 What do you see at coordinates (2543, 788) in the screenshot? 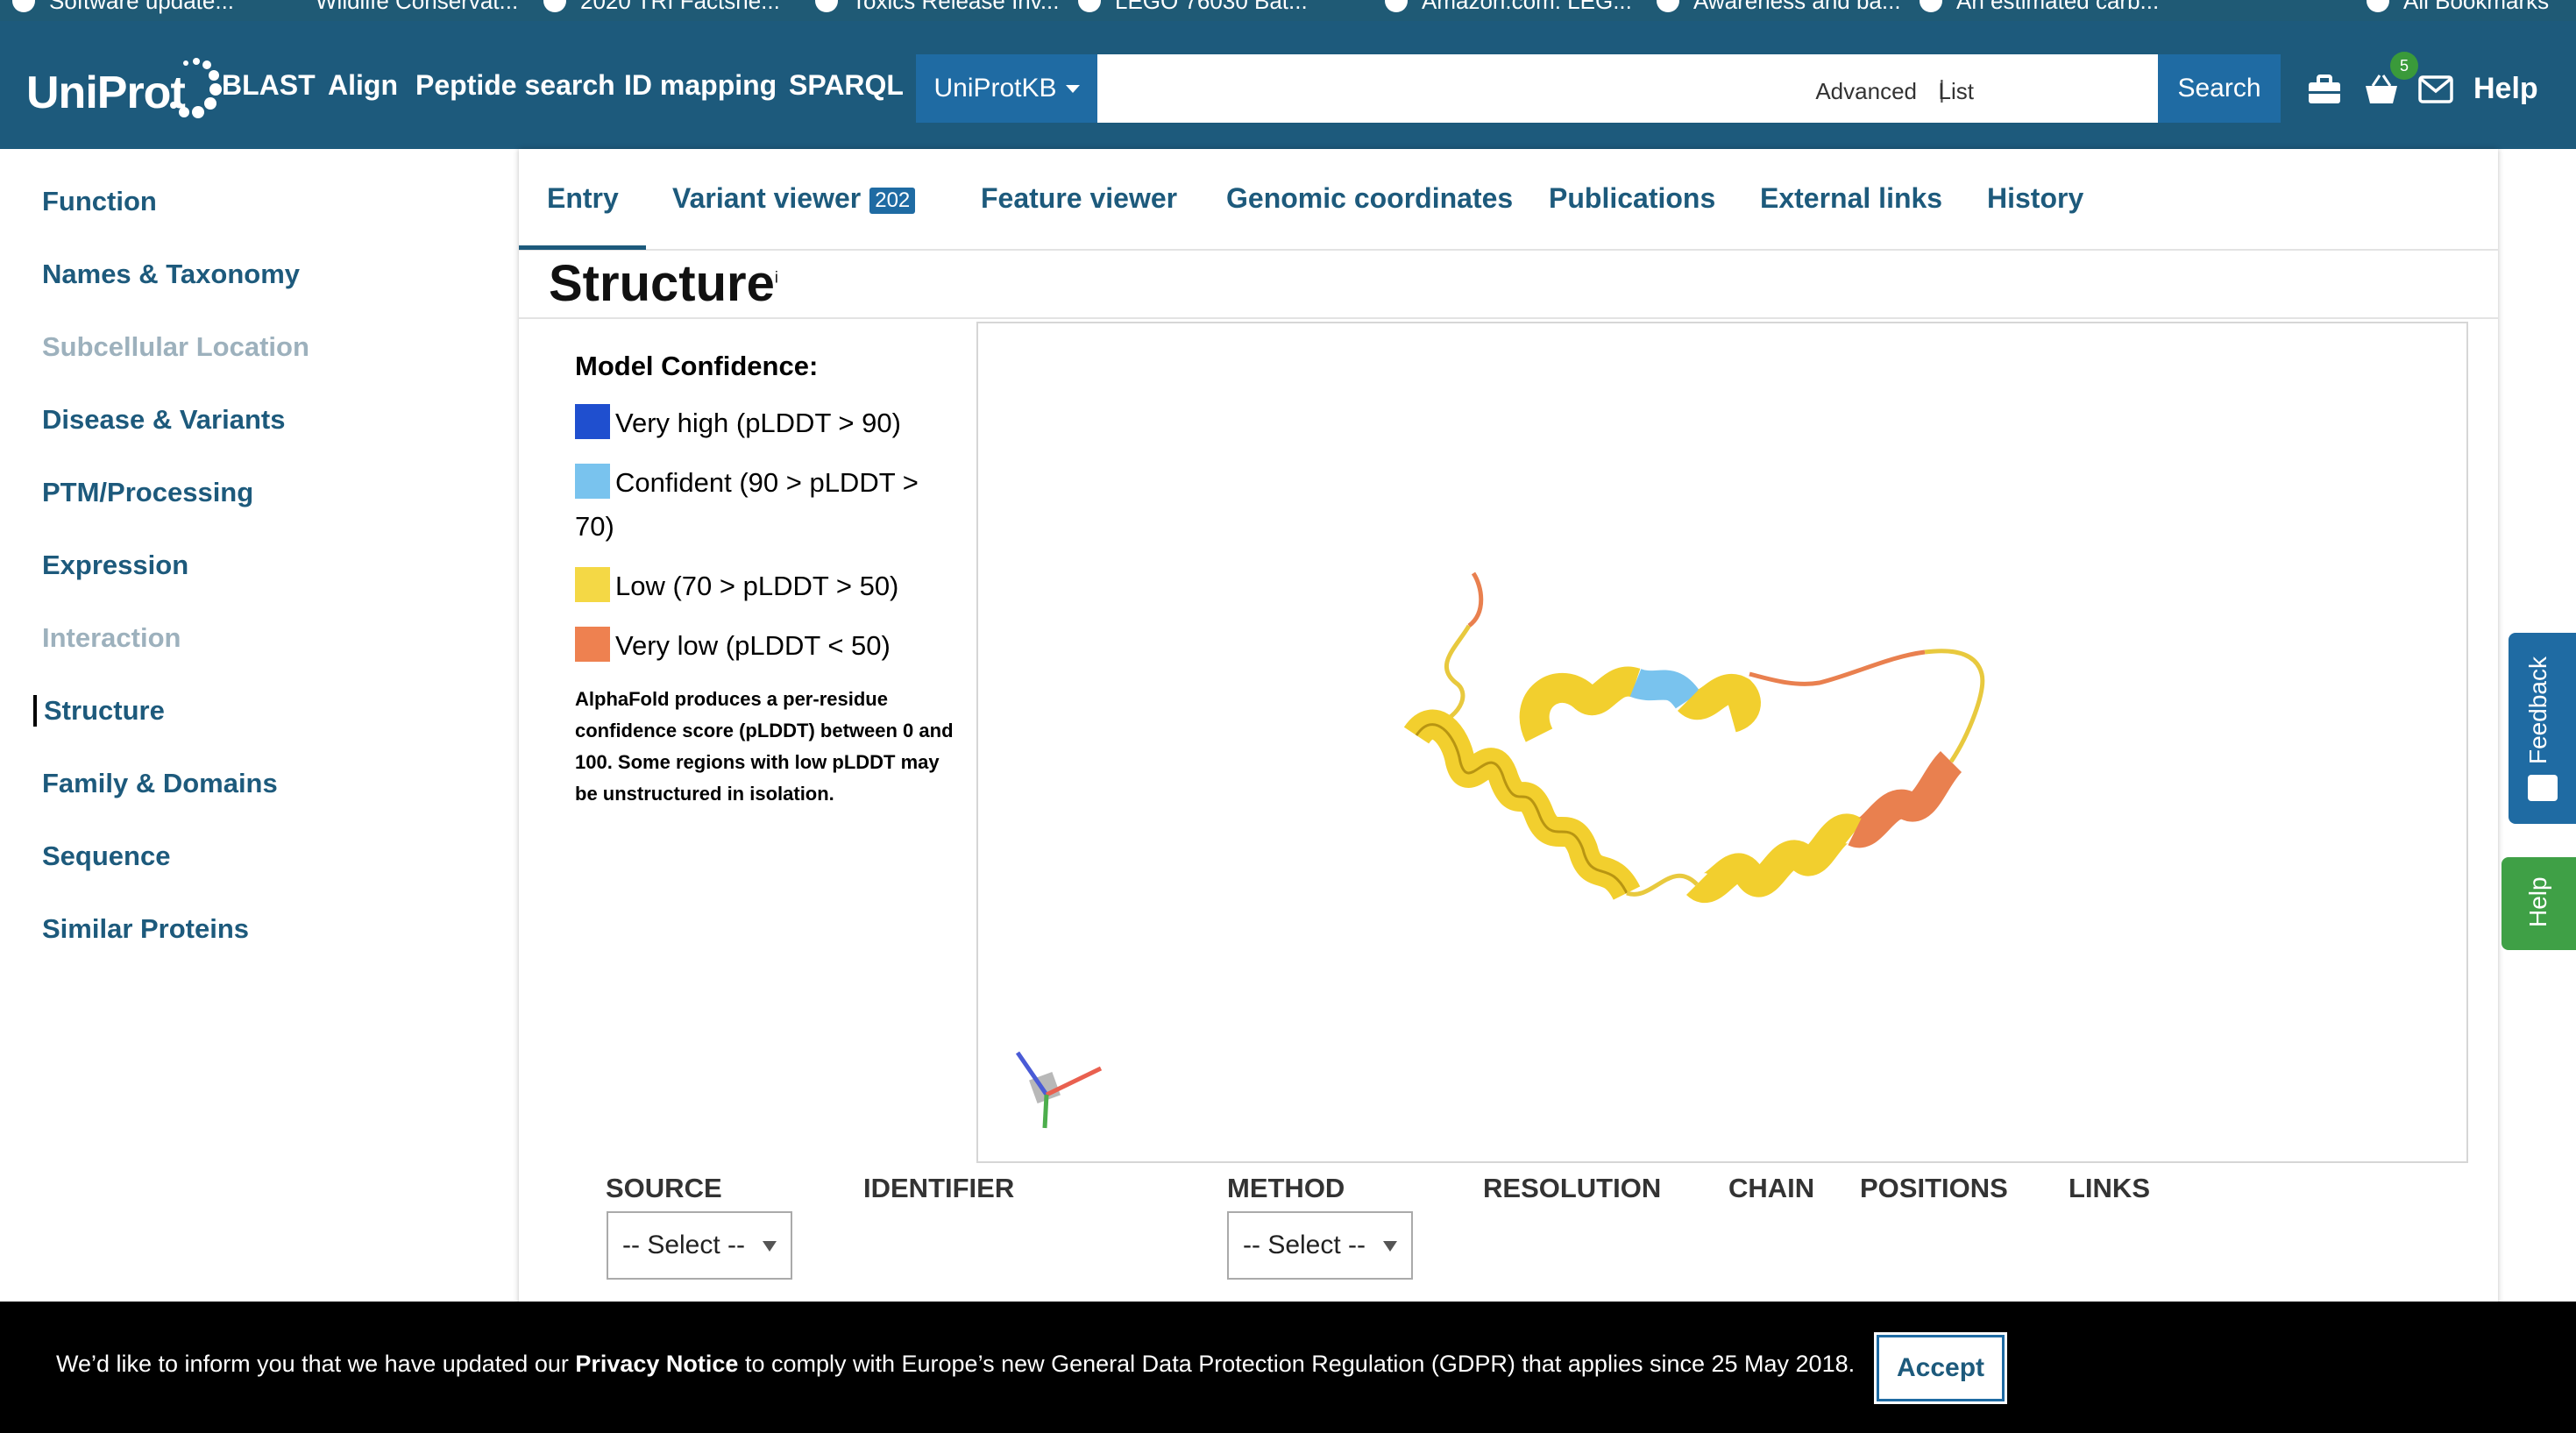
I see `smiley-icon` at bounding box center [2543, 788].